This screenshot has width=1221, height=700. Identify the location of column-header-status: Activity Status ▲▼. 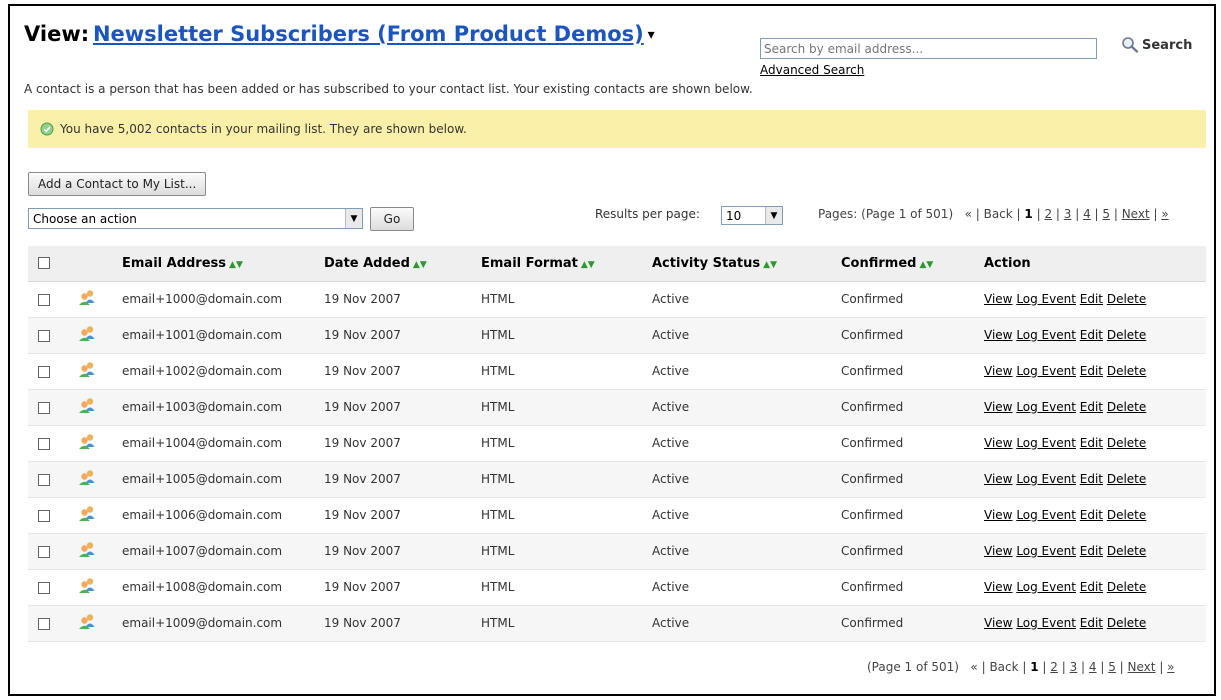
(746, 264).